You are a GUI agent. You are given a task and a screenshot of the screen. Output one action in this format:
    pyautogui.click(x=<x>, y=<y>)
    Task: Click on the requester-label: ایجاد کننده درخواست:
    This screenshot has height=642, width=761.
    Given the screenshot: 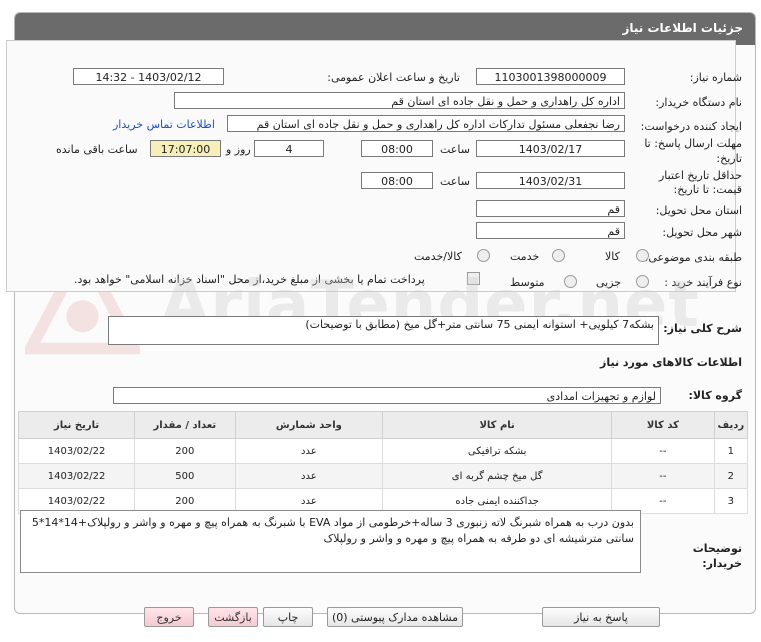 What is the action you would take?
    pyautogui.click(x=691, y=126)
    